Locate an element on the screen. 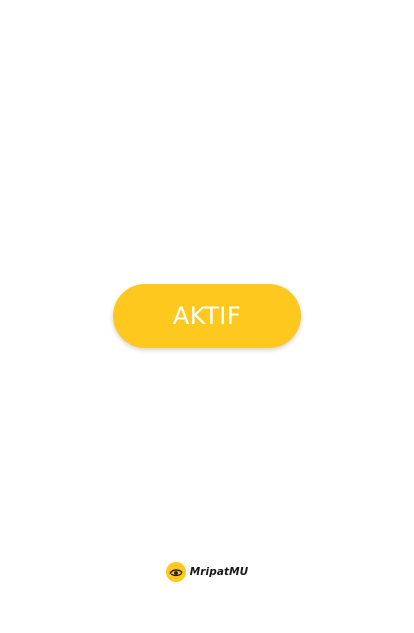 Image resolution: width=414 pixels, height=633 pixels. brand-footer: MripatMU is located at coordinates (207, 572).